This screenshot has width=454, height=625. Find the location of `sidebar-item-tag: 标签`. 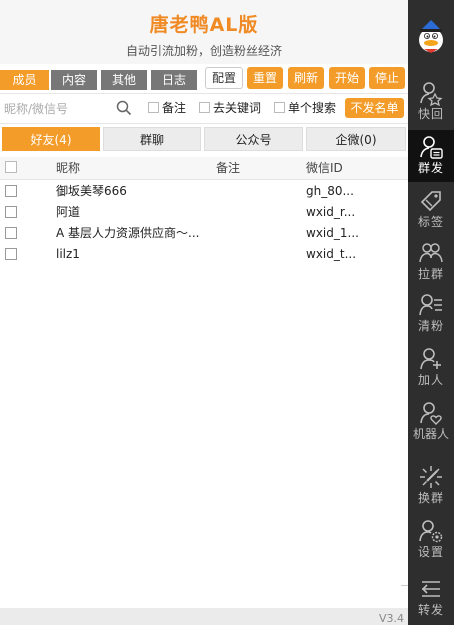

sidebar-item-tag: 标签 is located at coordinates (431, 210).